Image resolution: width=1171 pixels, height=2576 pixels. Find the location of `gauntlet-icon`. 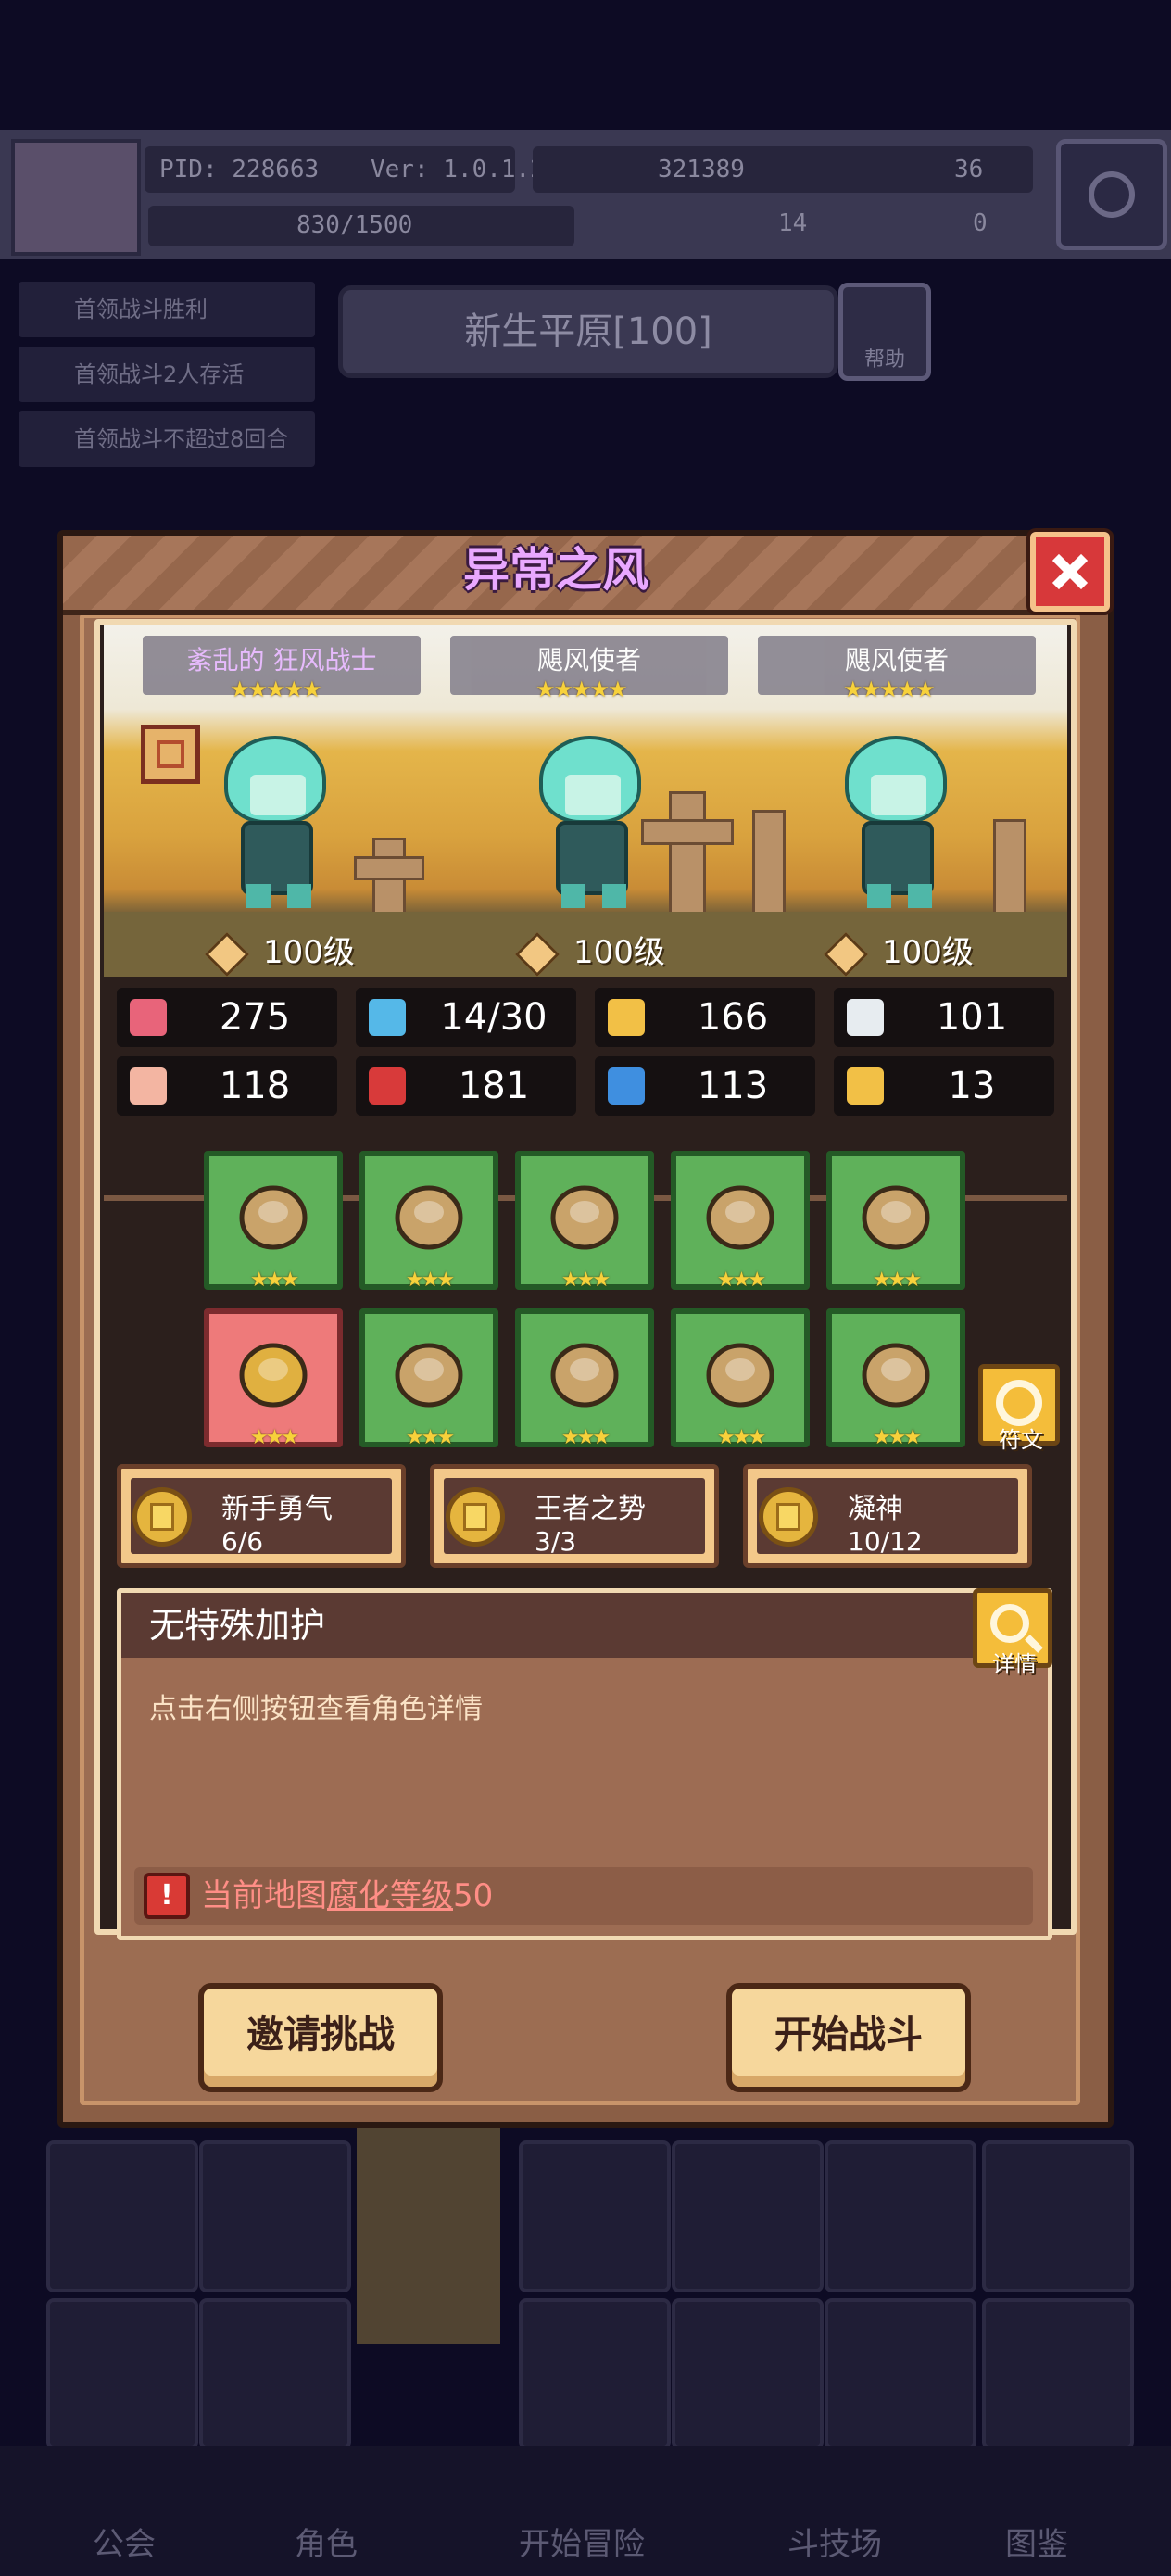

gauntlet-icon is located at coordinates (584, 1374).